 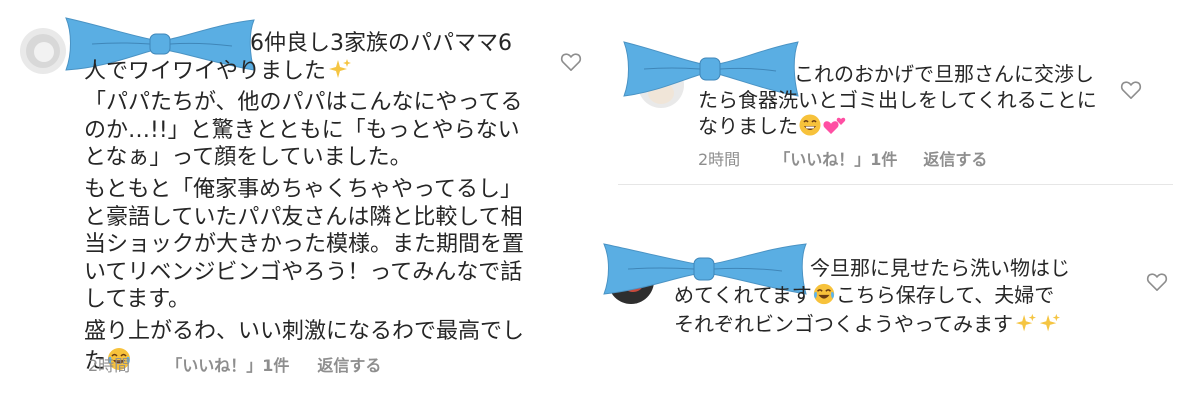 I want to click on comment-line: 今旦那に見せたら洗い物はじ, so click(x=940, y=268).